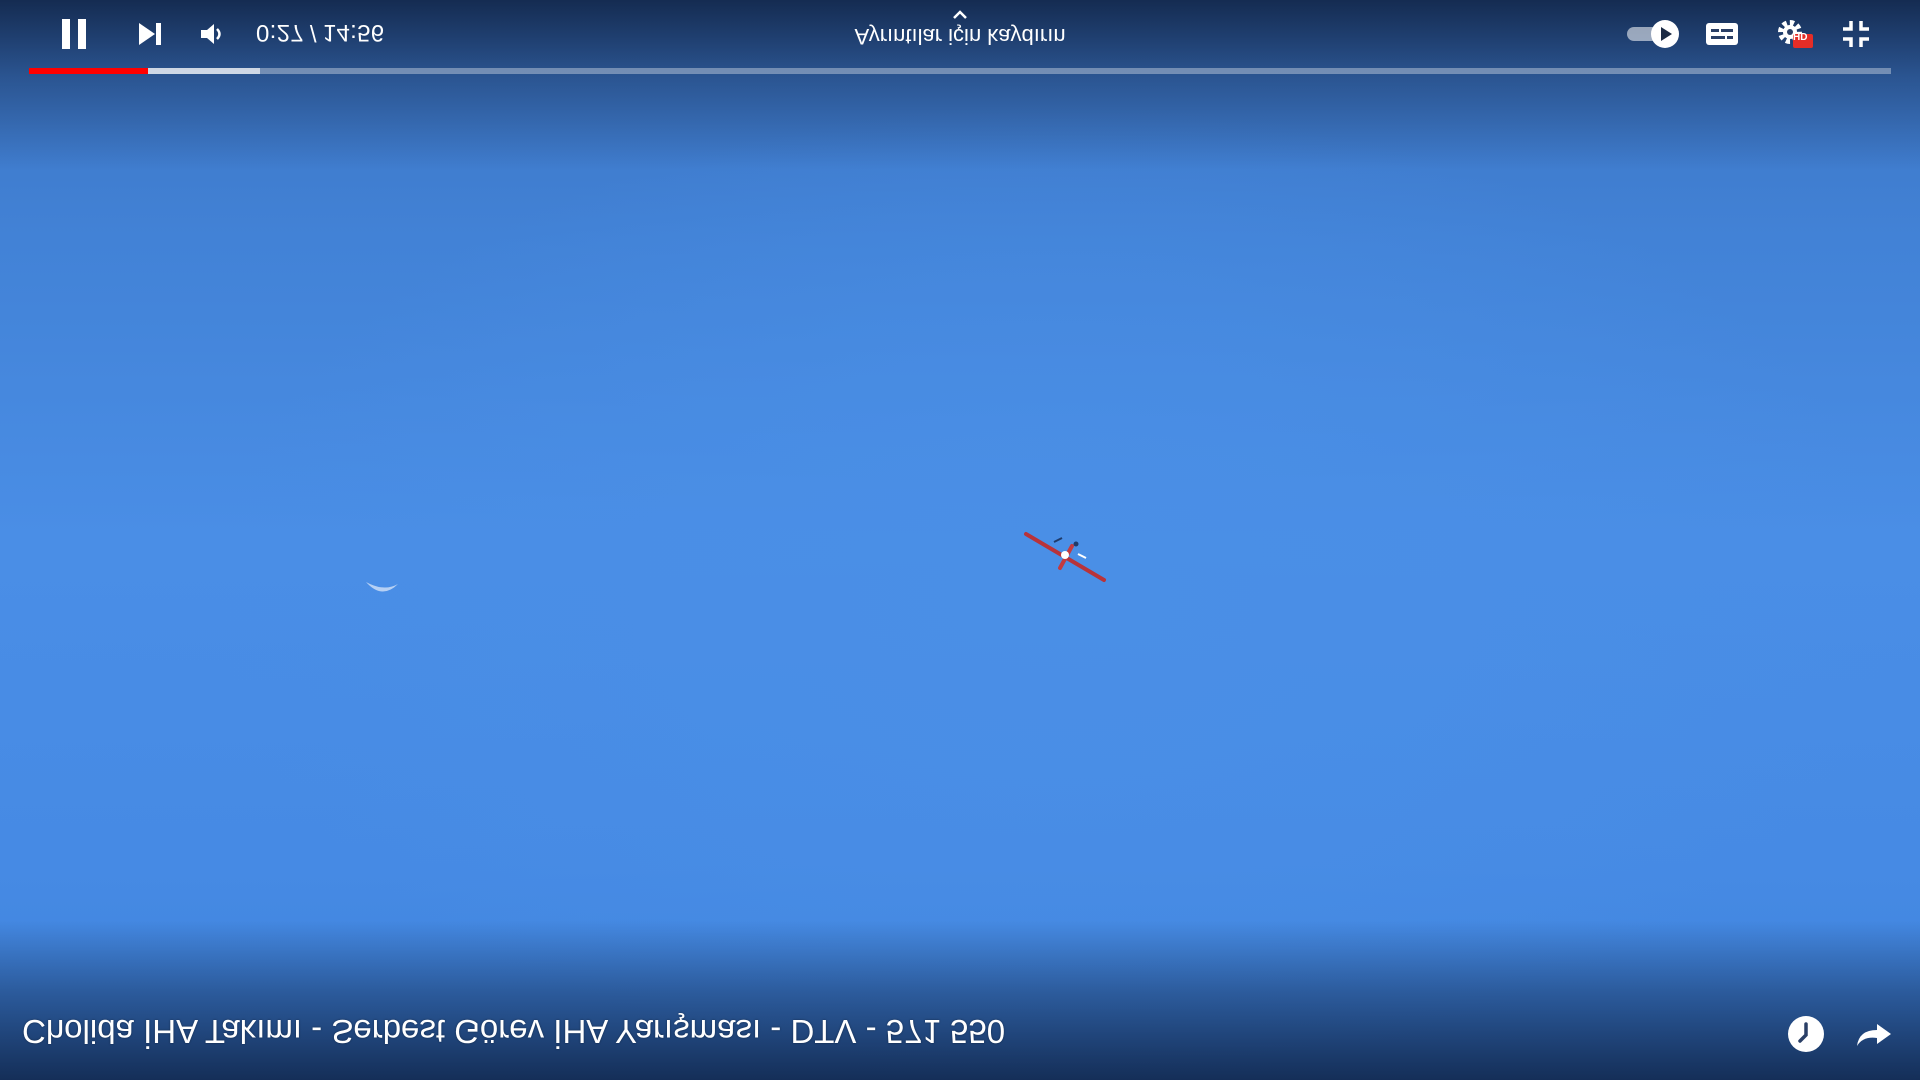 Image resolution: width=1920 pixels, height=1080 pixels. Describe the element at coordinates (280, 32) in the screenshot. I see `current-time: 0:27` at that location.